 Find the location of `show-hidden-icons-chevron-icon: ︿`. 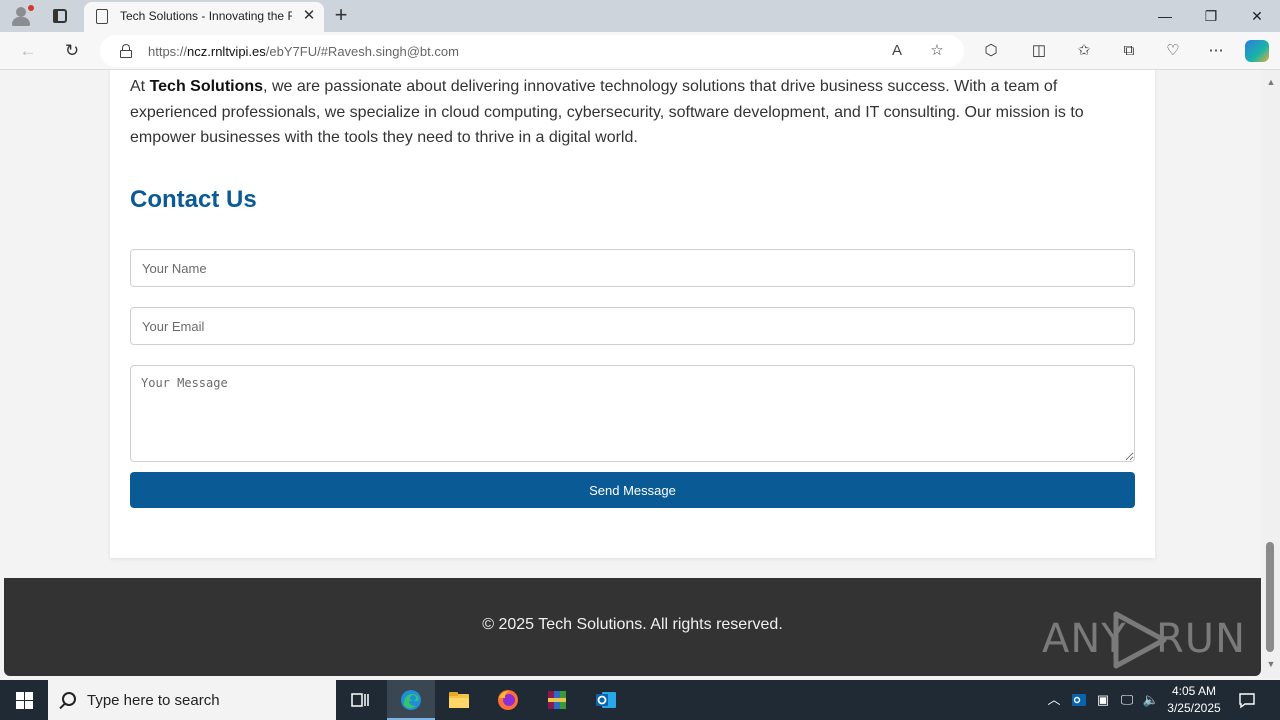

show-hidden-icons-chevron-icon: ︿ is located at coordinates (1054, 700).